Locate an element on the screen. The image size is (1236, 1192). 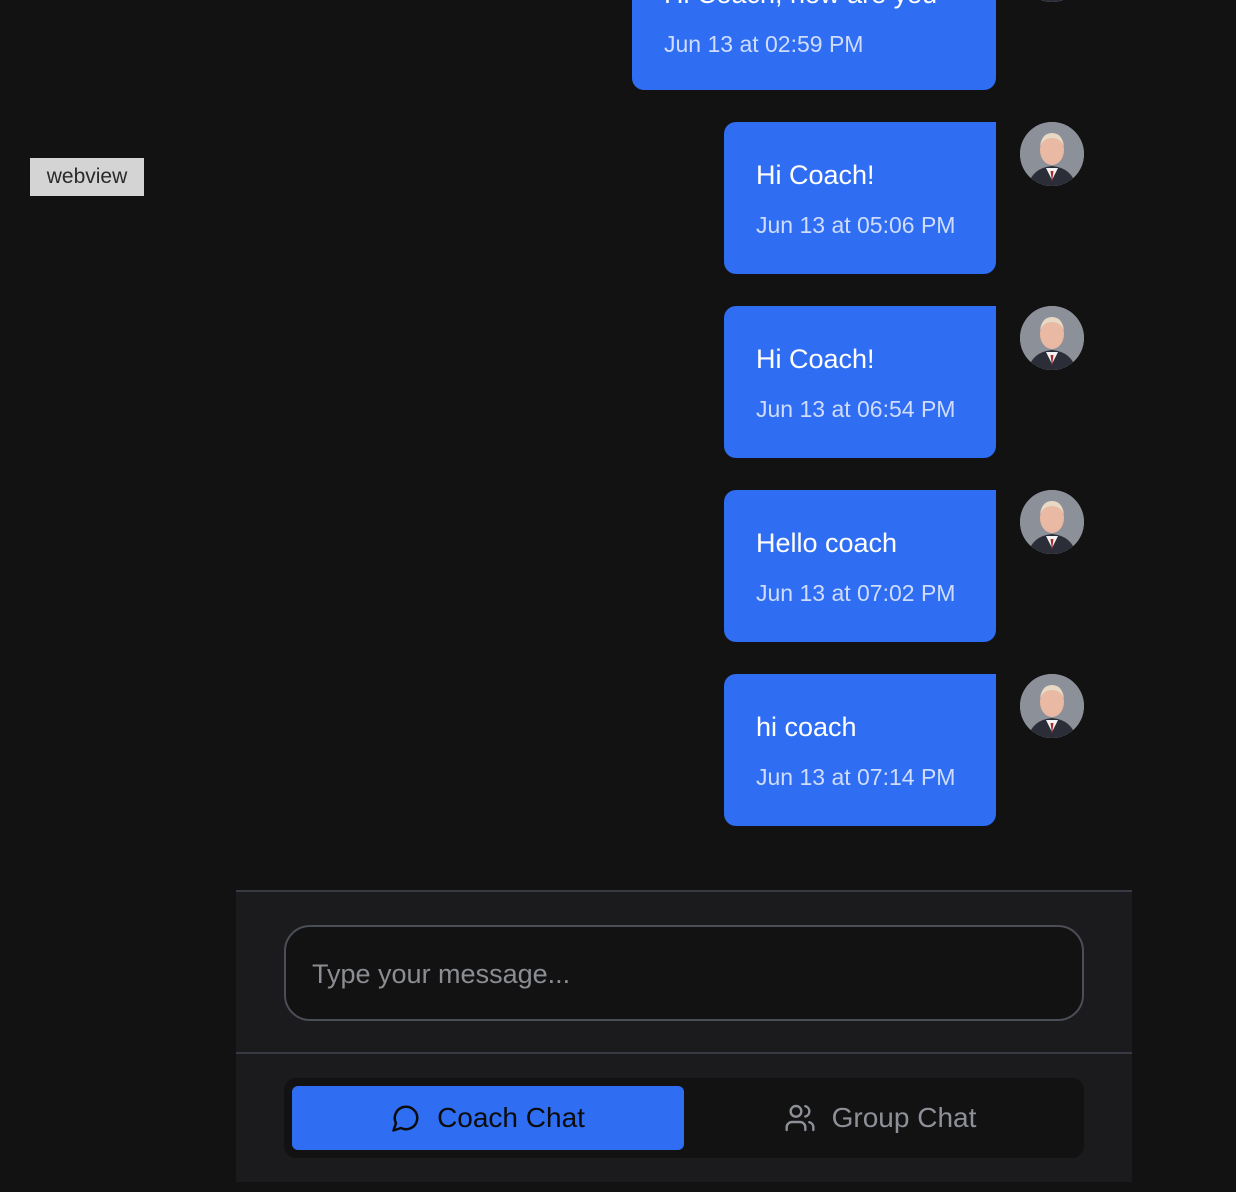
message-time: Jun 13 at 05:06 PM is located at coordinates (856, 225).